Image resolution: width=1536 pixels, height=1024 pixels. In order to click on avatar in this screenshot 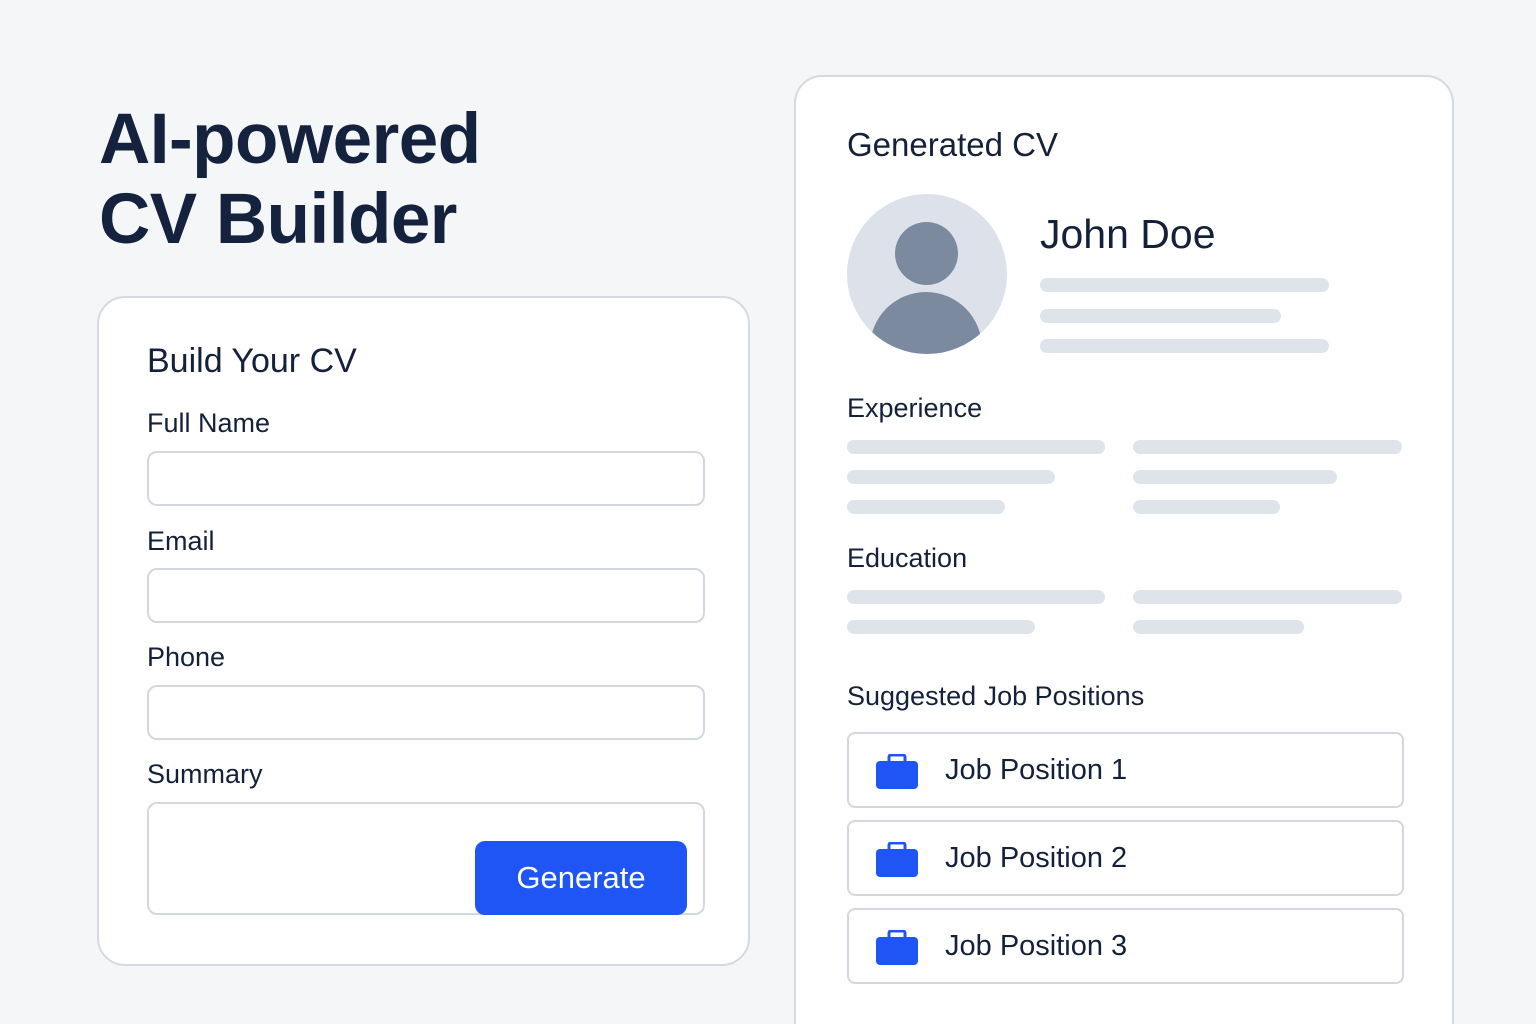, I will do `click(927, 274)`.